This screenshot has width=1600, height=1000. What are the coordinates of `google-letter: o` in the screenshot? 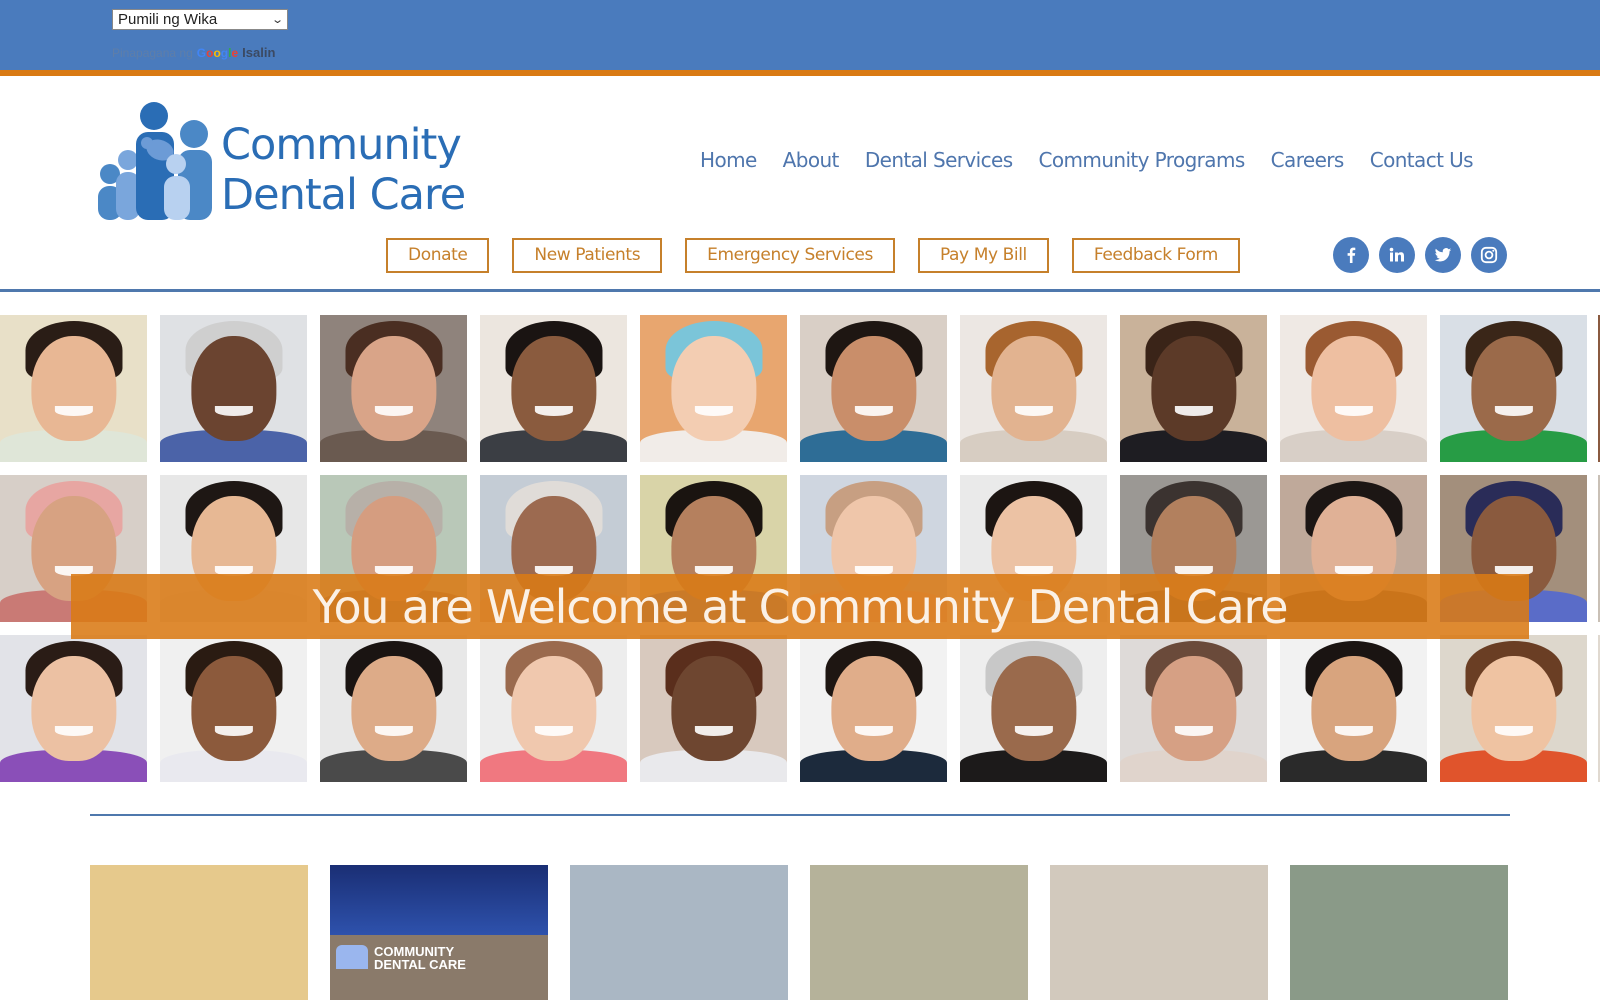 It's located at (217, 52).